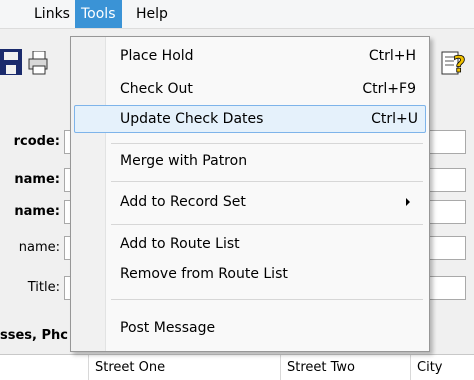 The height and width of the screenshot is (380, 474). Describe the element at coordinates (180, 244) in the screenshot. I see `menu-item-label: Add to Route List` at that location.